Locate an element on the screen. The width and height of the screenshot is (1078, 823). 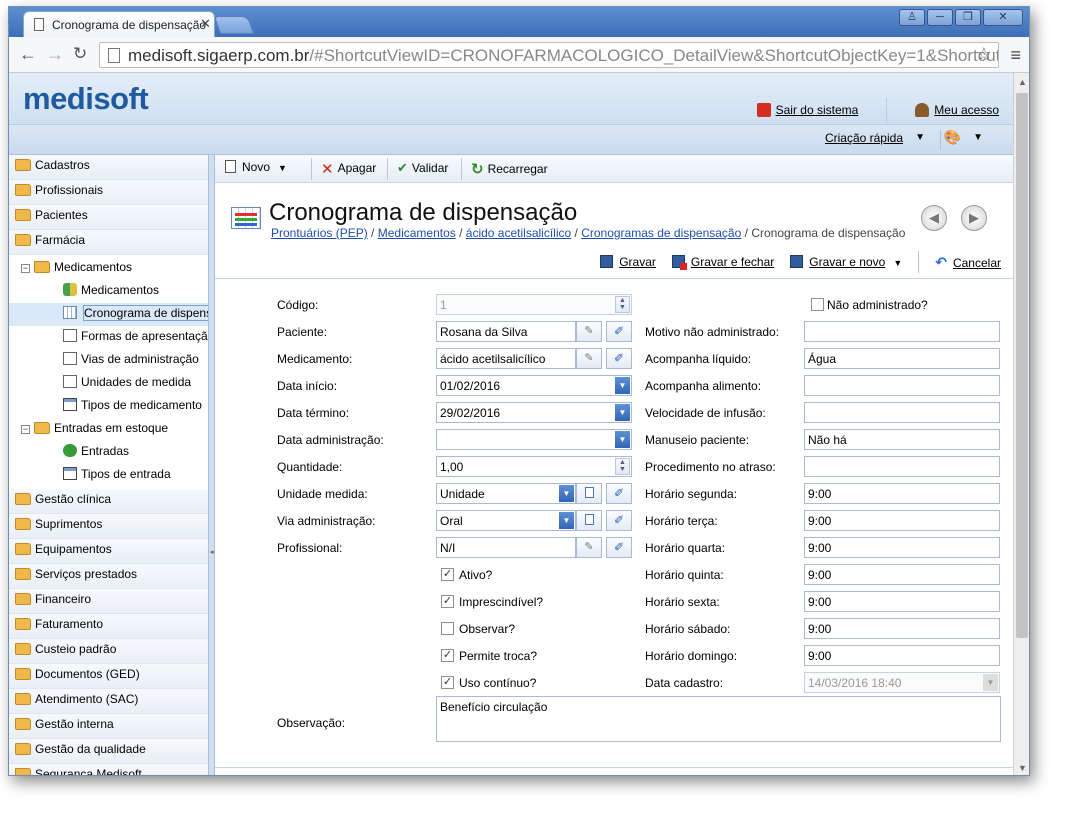
new-button: Novo ▼ is located at coordinates (256, 167).